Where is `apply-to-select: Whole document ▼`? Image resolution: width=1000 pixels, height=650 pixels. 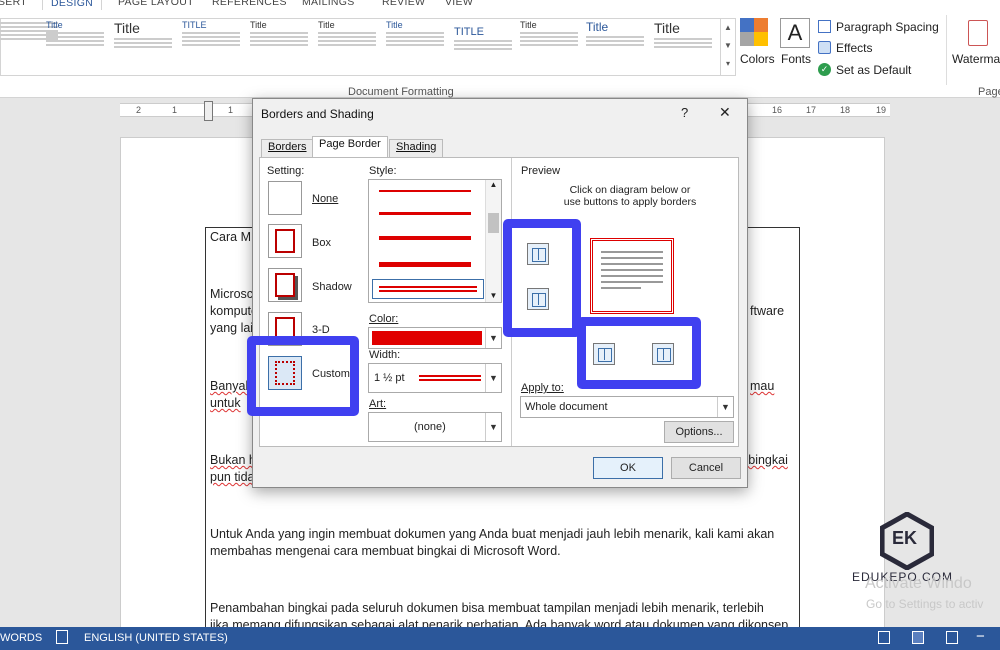 apply-to-select: Whole document ▼ is located at coordinates (627, 407).